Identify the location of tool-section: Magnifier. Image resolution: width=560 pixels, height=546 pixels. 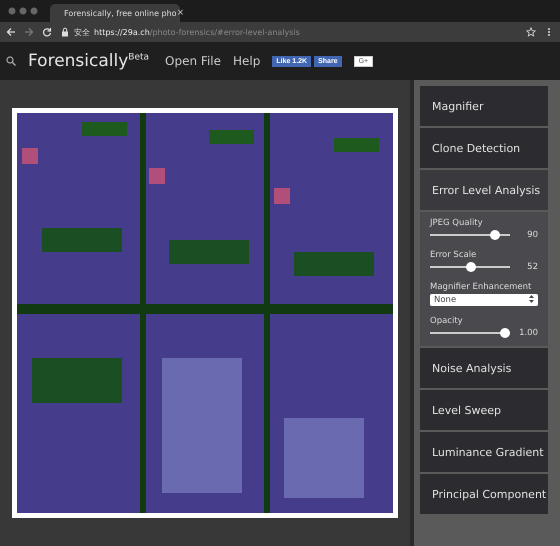
(484, 106).